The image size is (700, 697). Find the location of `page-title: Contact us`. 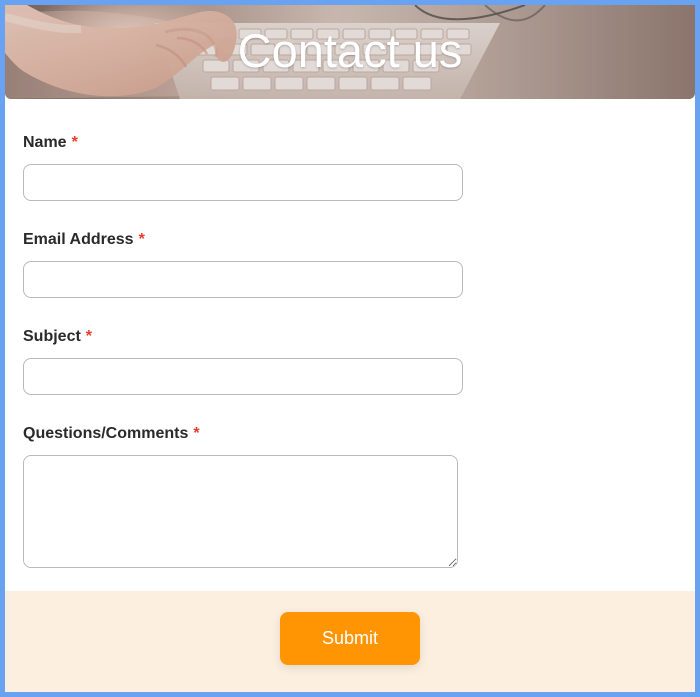

page-title: Contact us is located at coordinates (350, 50).